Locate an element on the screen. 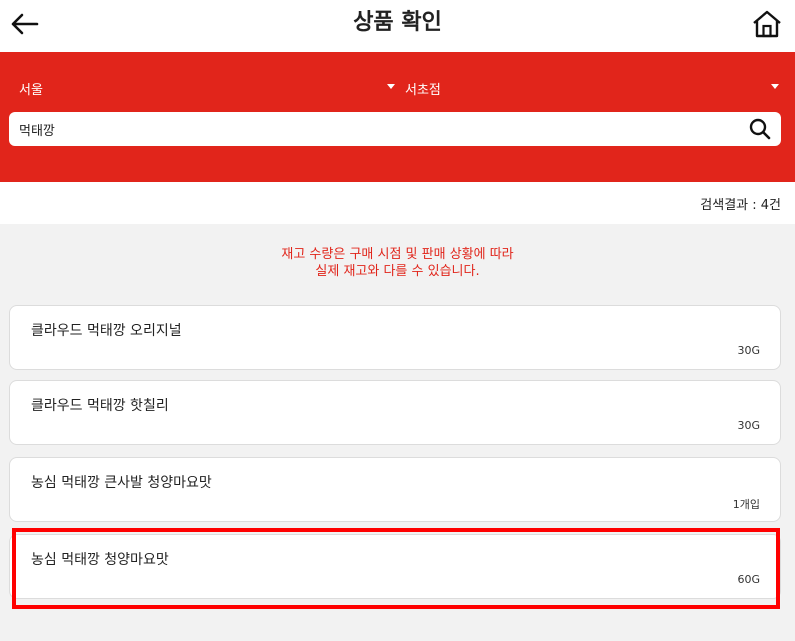 The image size is (795, 641). home-button is located at coordinates (767, 24).